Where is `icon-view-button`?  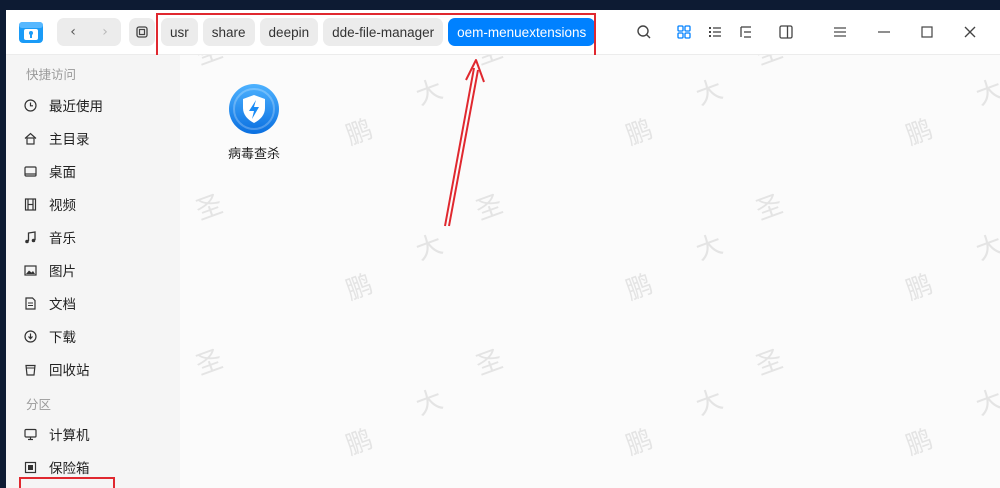
icon-view-button is located at coordinates (684, 32).